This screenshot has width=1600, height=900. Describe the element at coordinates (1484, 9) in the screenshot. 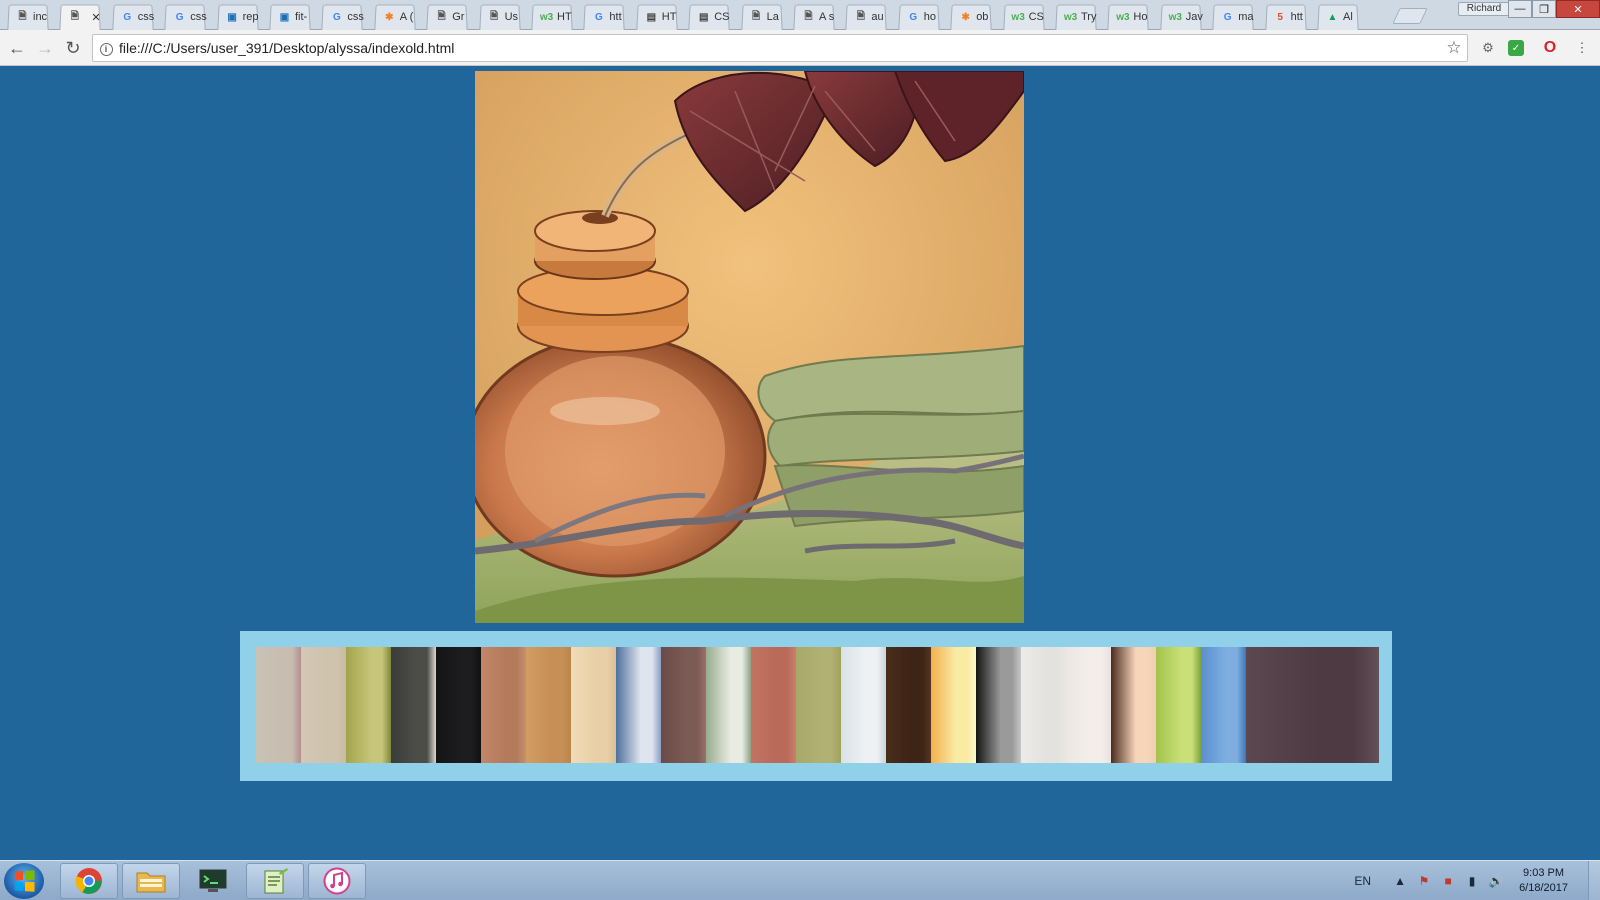

I see `profile-button: Richard` at that location.